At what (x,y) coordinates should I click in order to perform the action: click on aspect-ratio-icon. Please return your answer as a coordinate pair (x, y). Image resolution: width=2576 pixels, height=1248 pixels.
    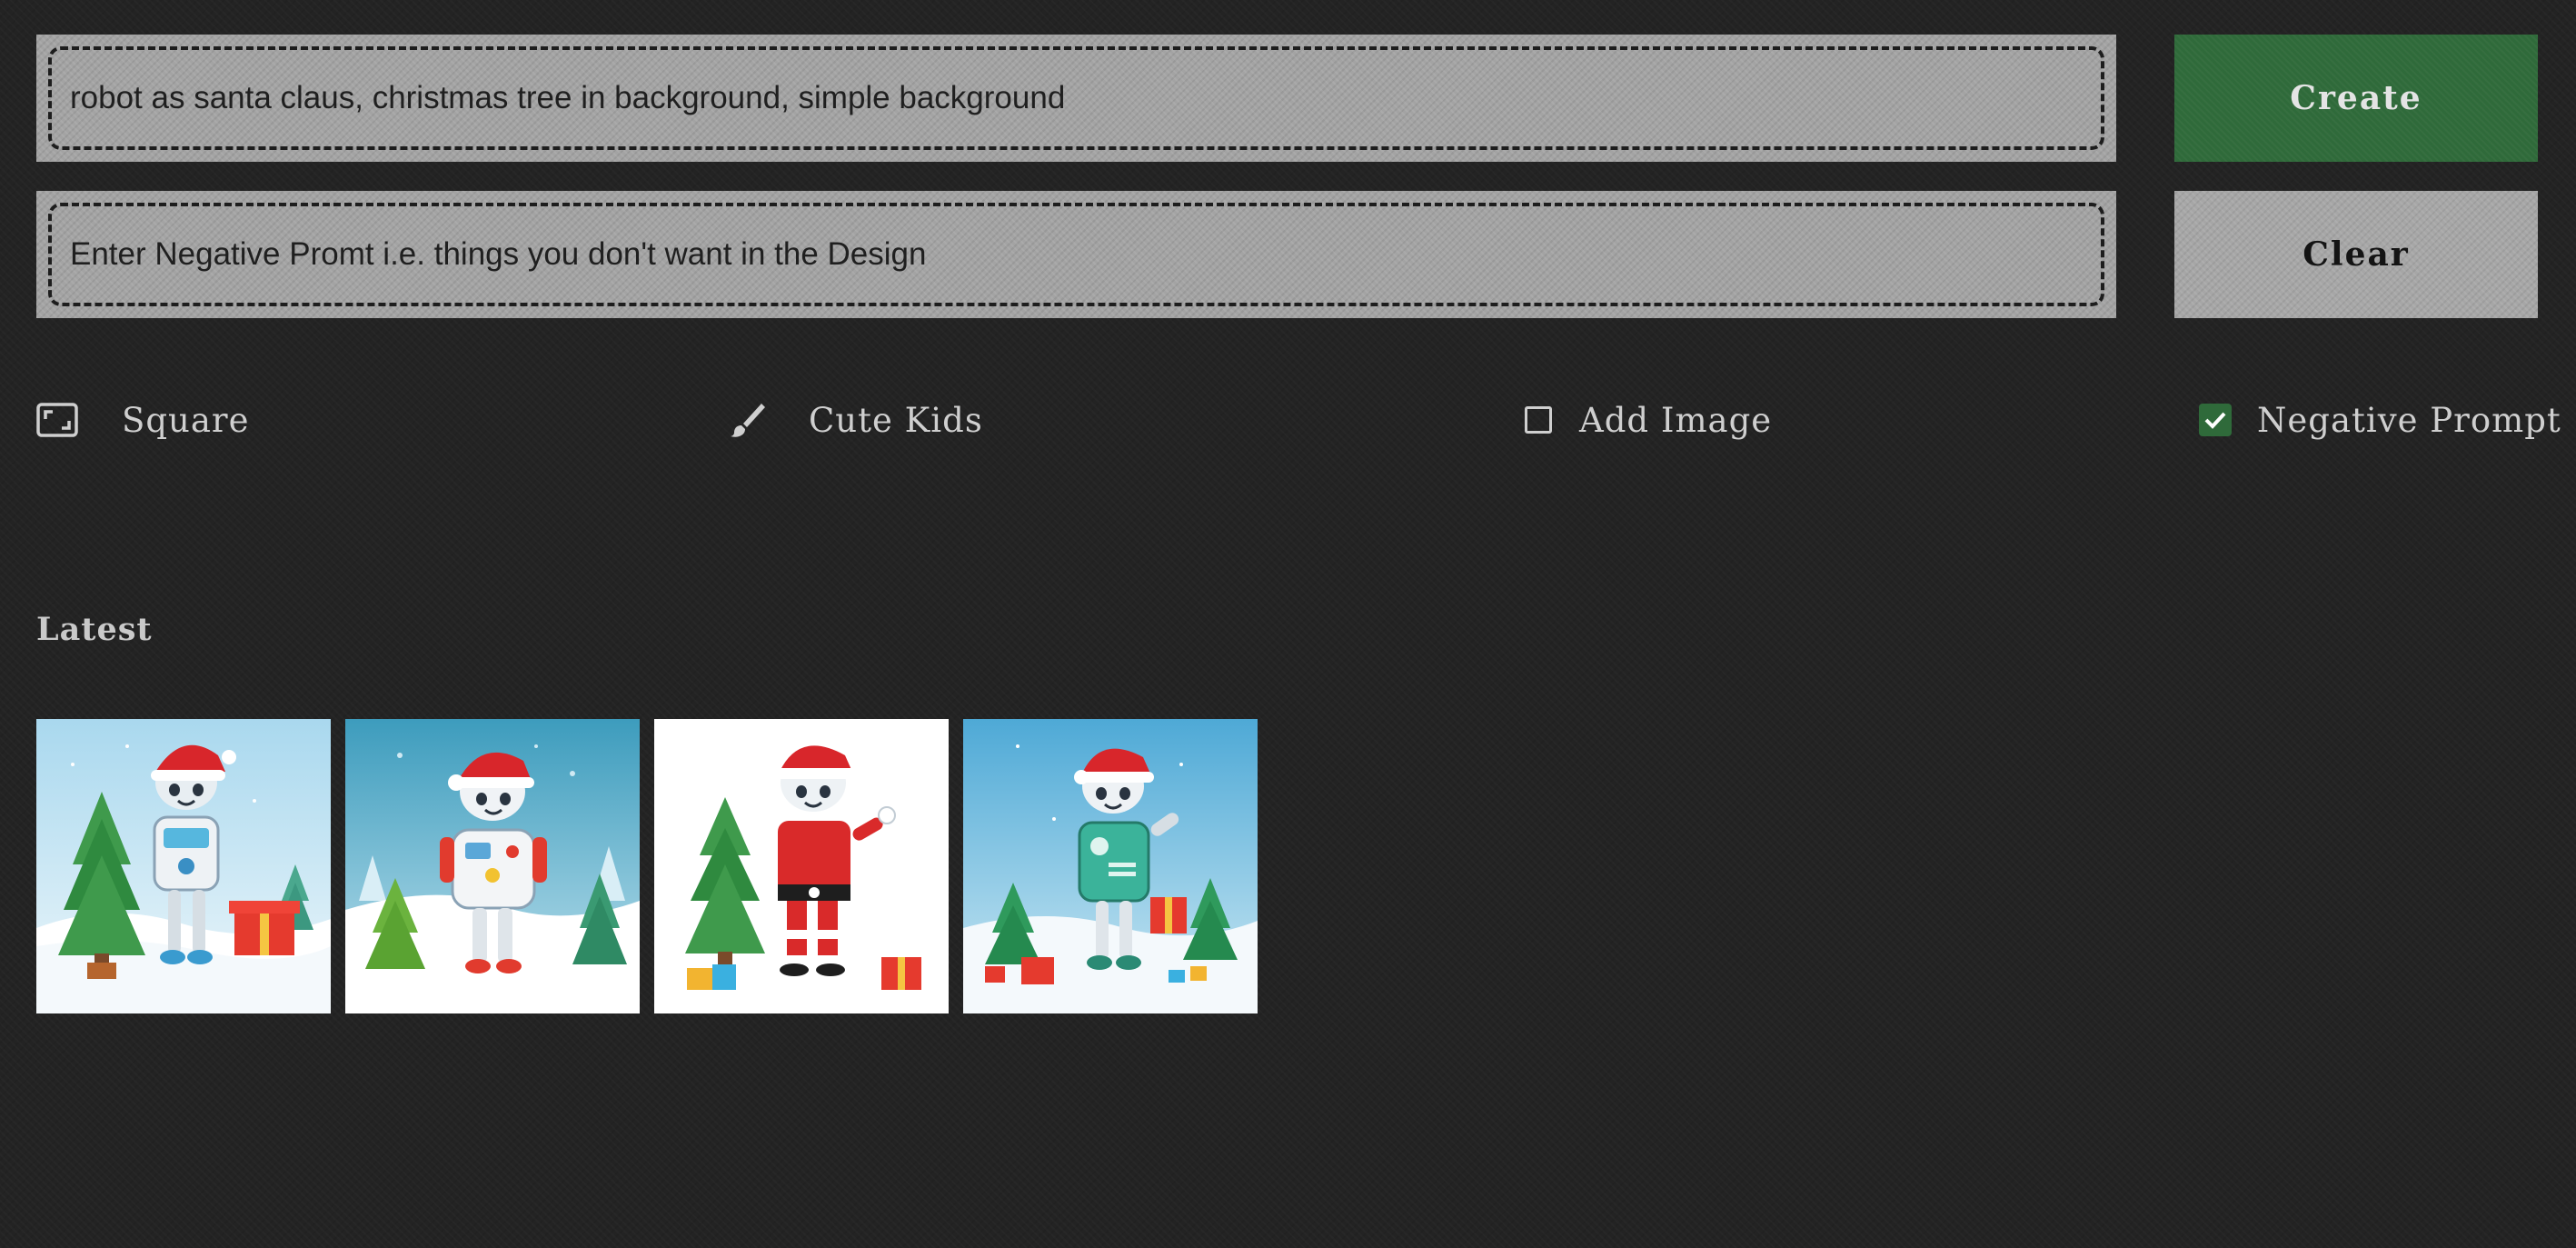
    Looking at the image, I should click on (57, 420).